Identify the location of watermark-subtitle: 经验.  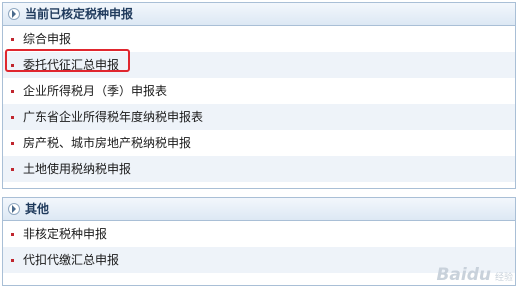
(503, 278).